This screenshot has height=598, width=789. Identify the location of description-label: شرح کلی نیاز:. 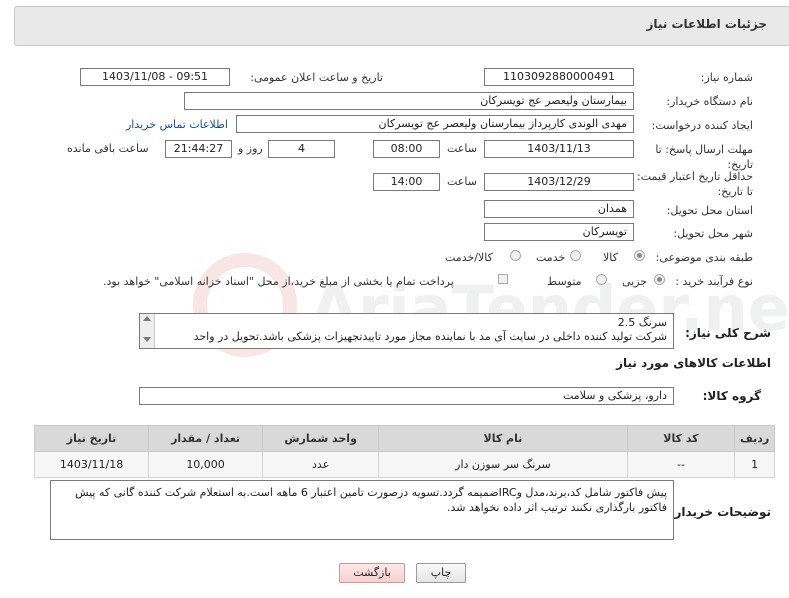
(728, 333).